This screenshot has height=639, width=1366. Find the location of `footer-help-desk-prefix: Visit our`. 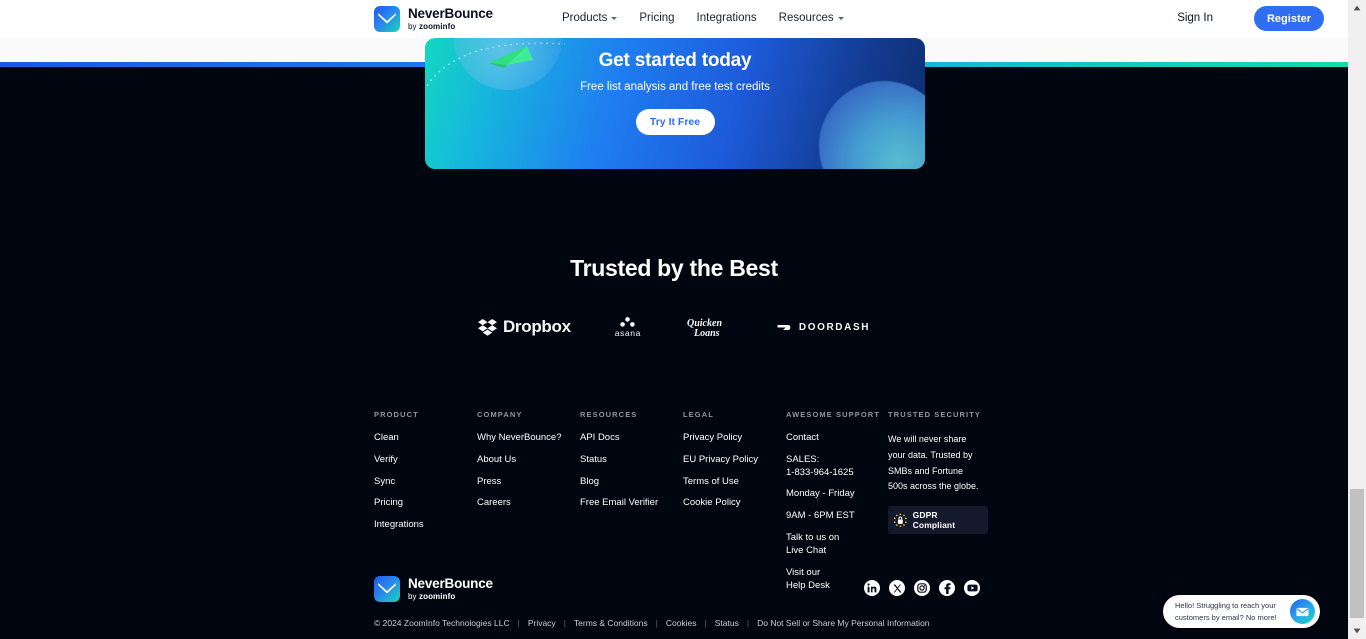

footer-help-desk-prefix: Visit our is located at coordinates (803, 572).